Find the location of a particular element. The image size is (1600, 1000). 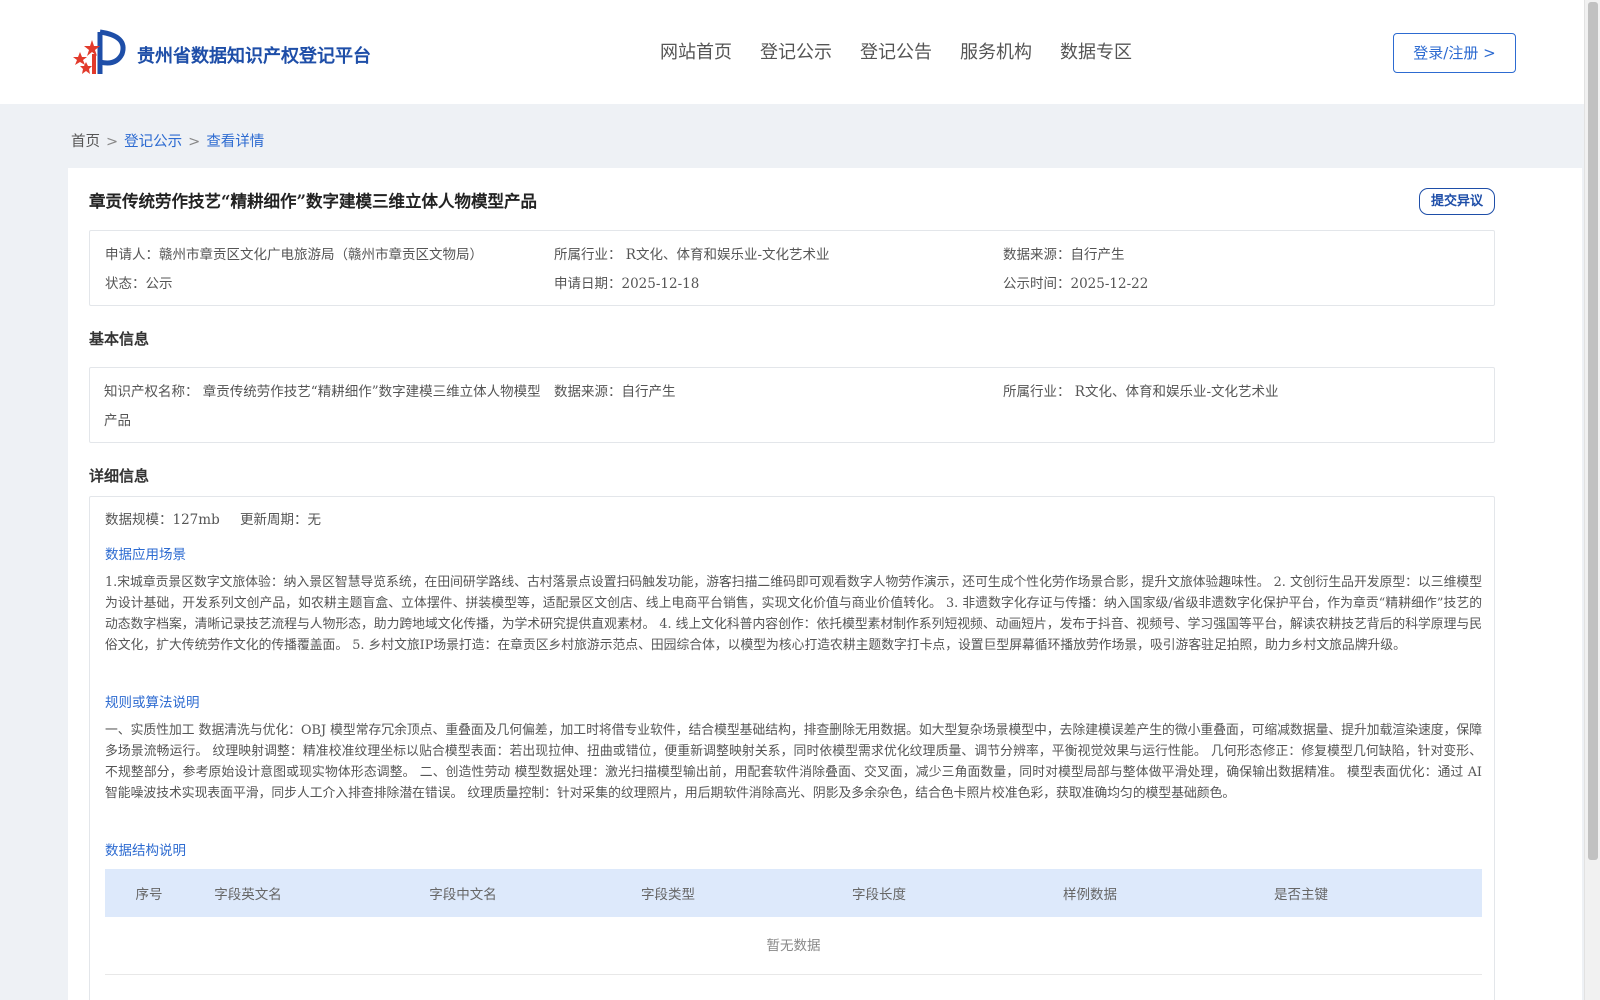

nav-home: 网站首页 is located at coordinates (696, 51).